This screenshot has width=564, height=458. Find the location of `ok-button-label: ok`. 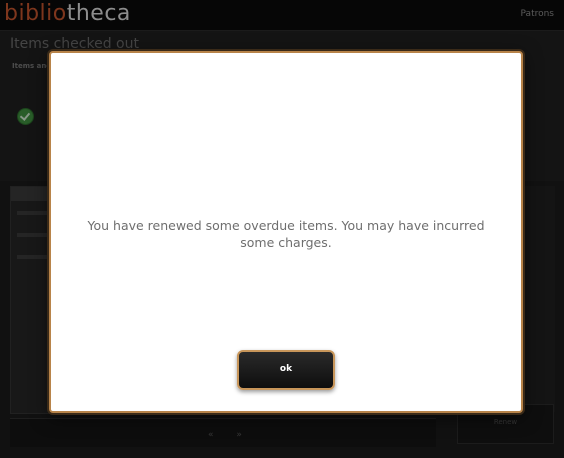

ok-button-label: ok is located at coordinates (286, 369).